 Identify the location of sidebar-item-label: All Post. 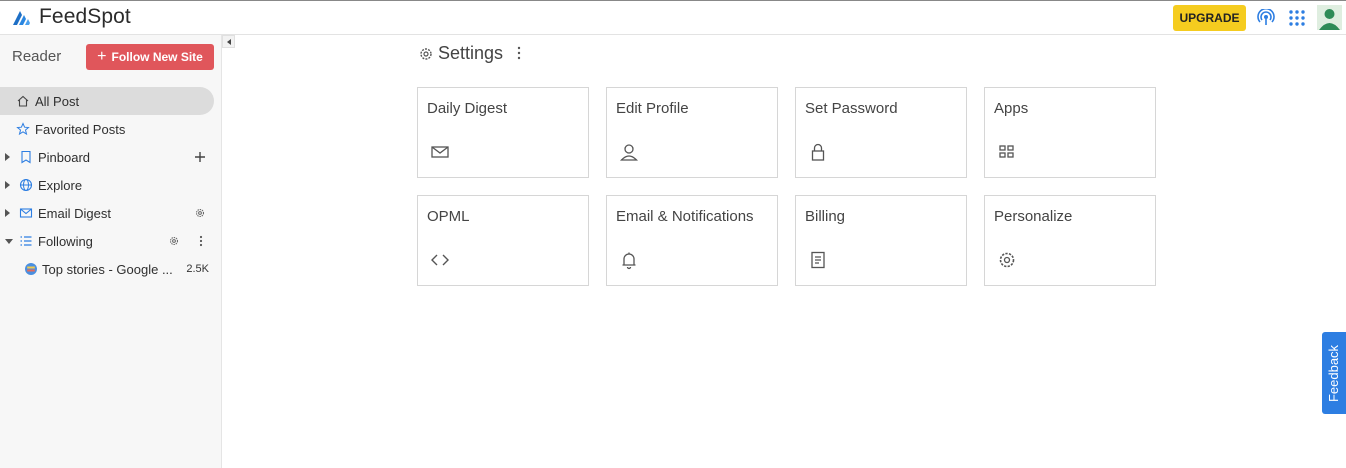
(57, 101).